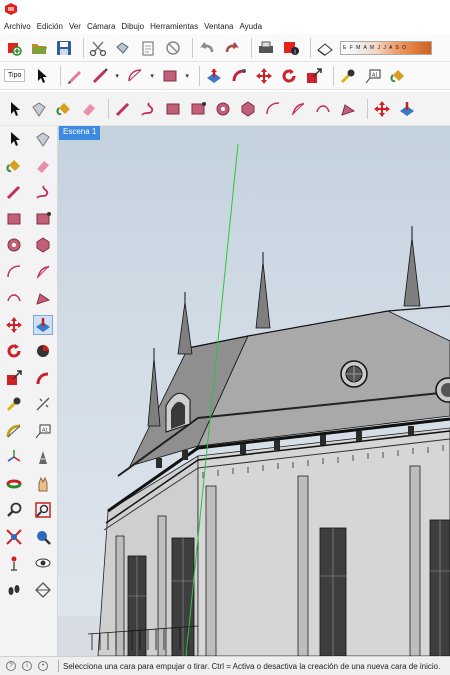  I want to click on zoom-extents-icon, so click(14, 537).